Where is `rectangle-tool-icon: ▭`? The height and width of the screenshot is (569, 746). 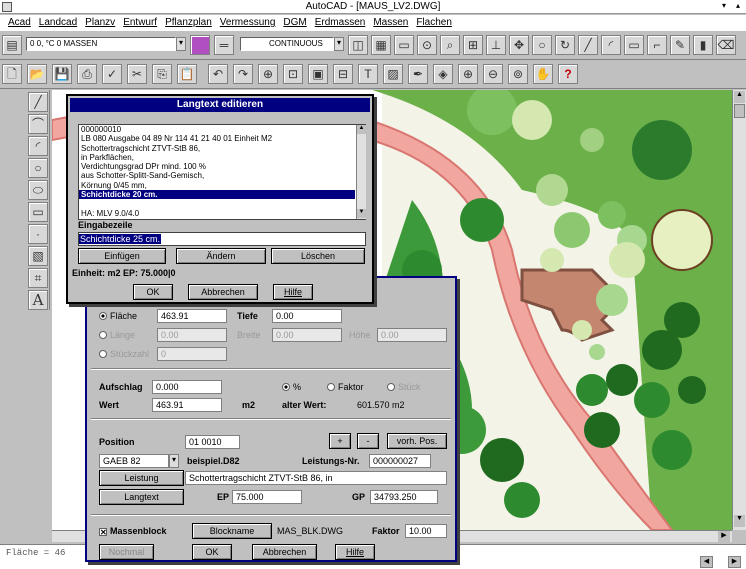
rectangle-tool-icon: ▭ is located at coordinates (38, 212).